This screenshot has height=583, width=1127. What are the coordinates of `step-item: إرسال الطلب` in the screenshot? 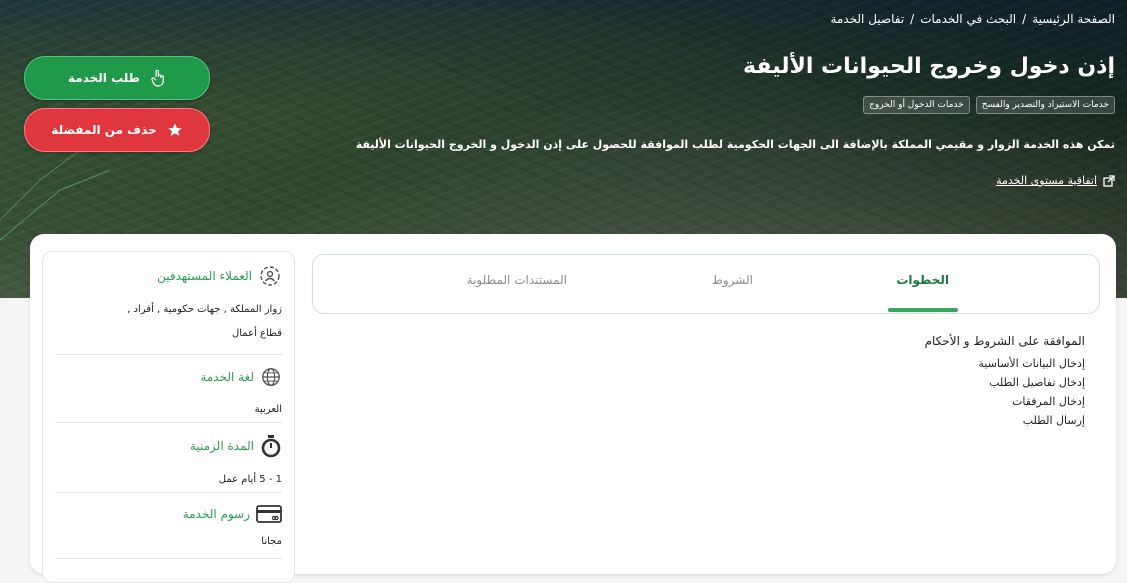 It's located at (1053, 420).